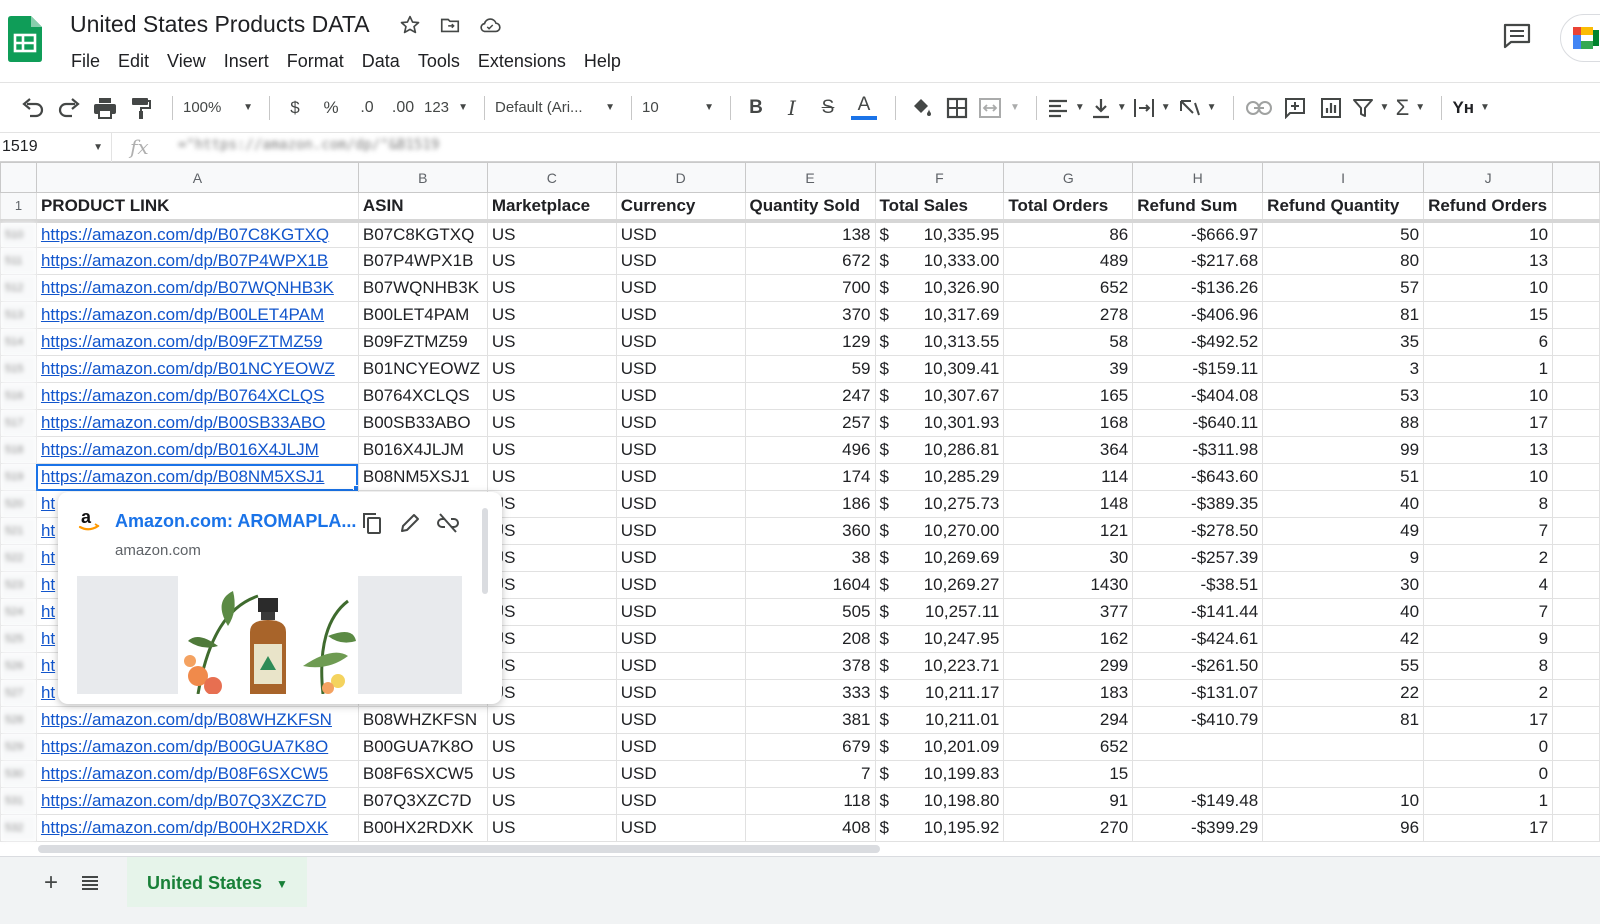  I want to click on total-orders-cell: 58, so click(1068, 342).